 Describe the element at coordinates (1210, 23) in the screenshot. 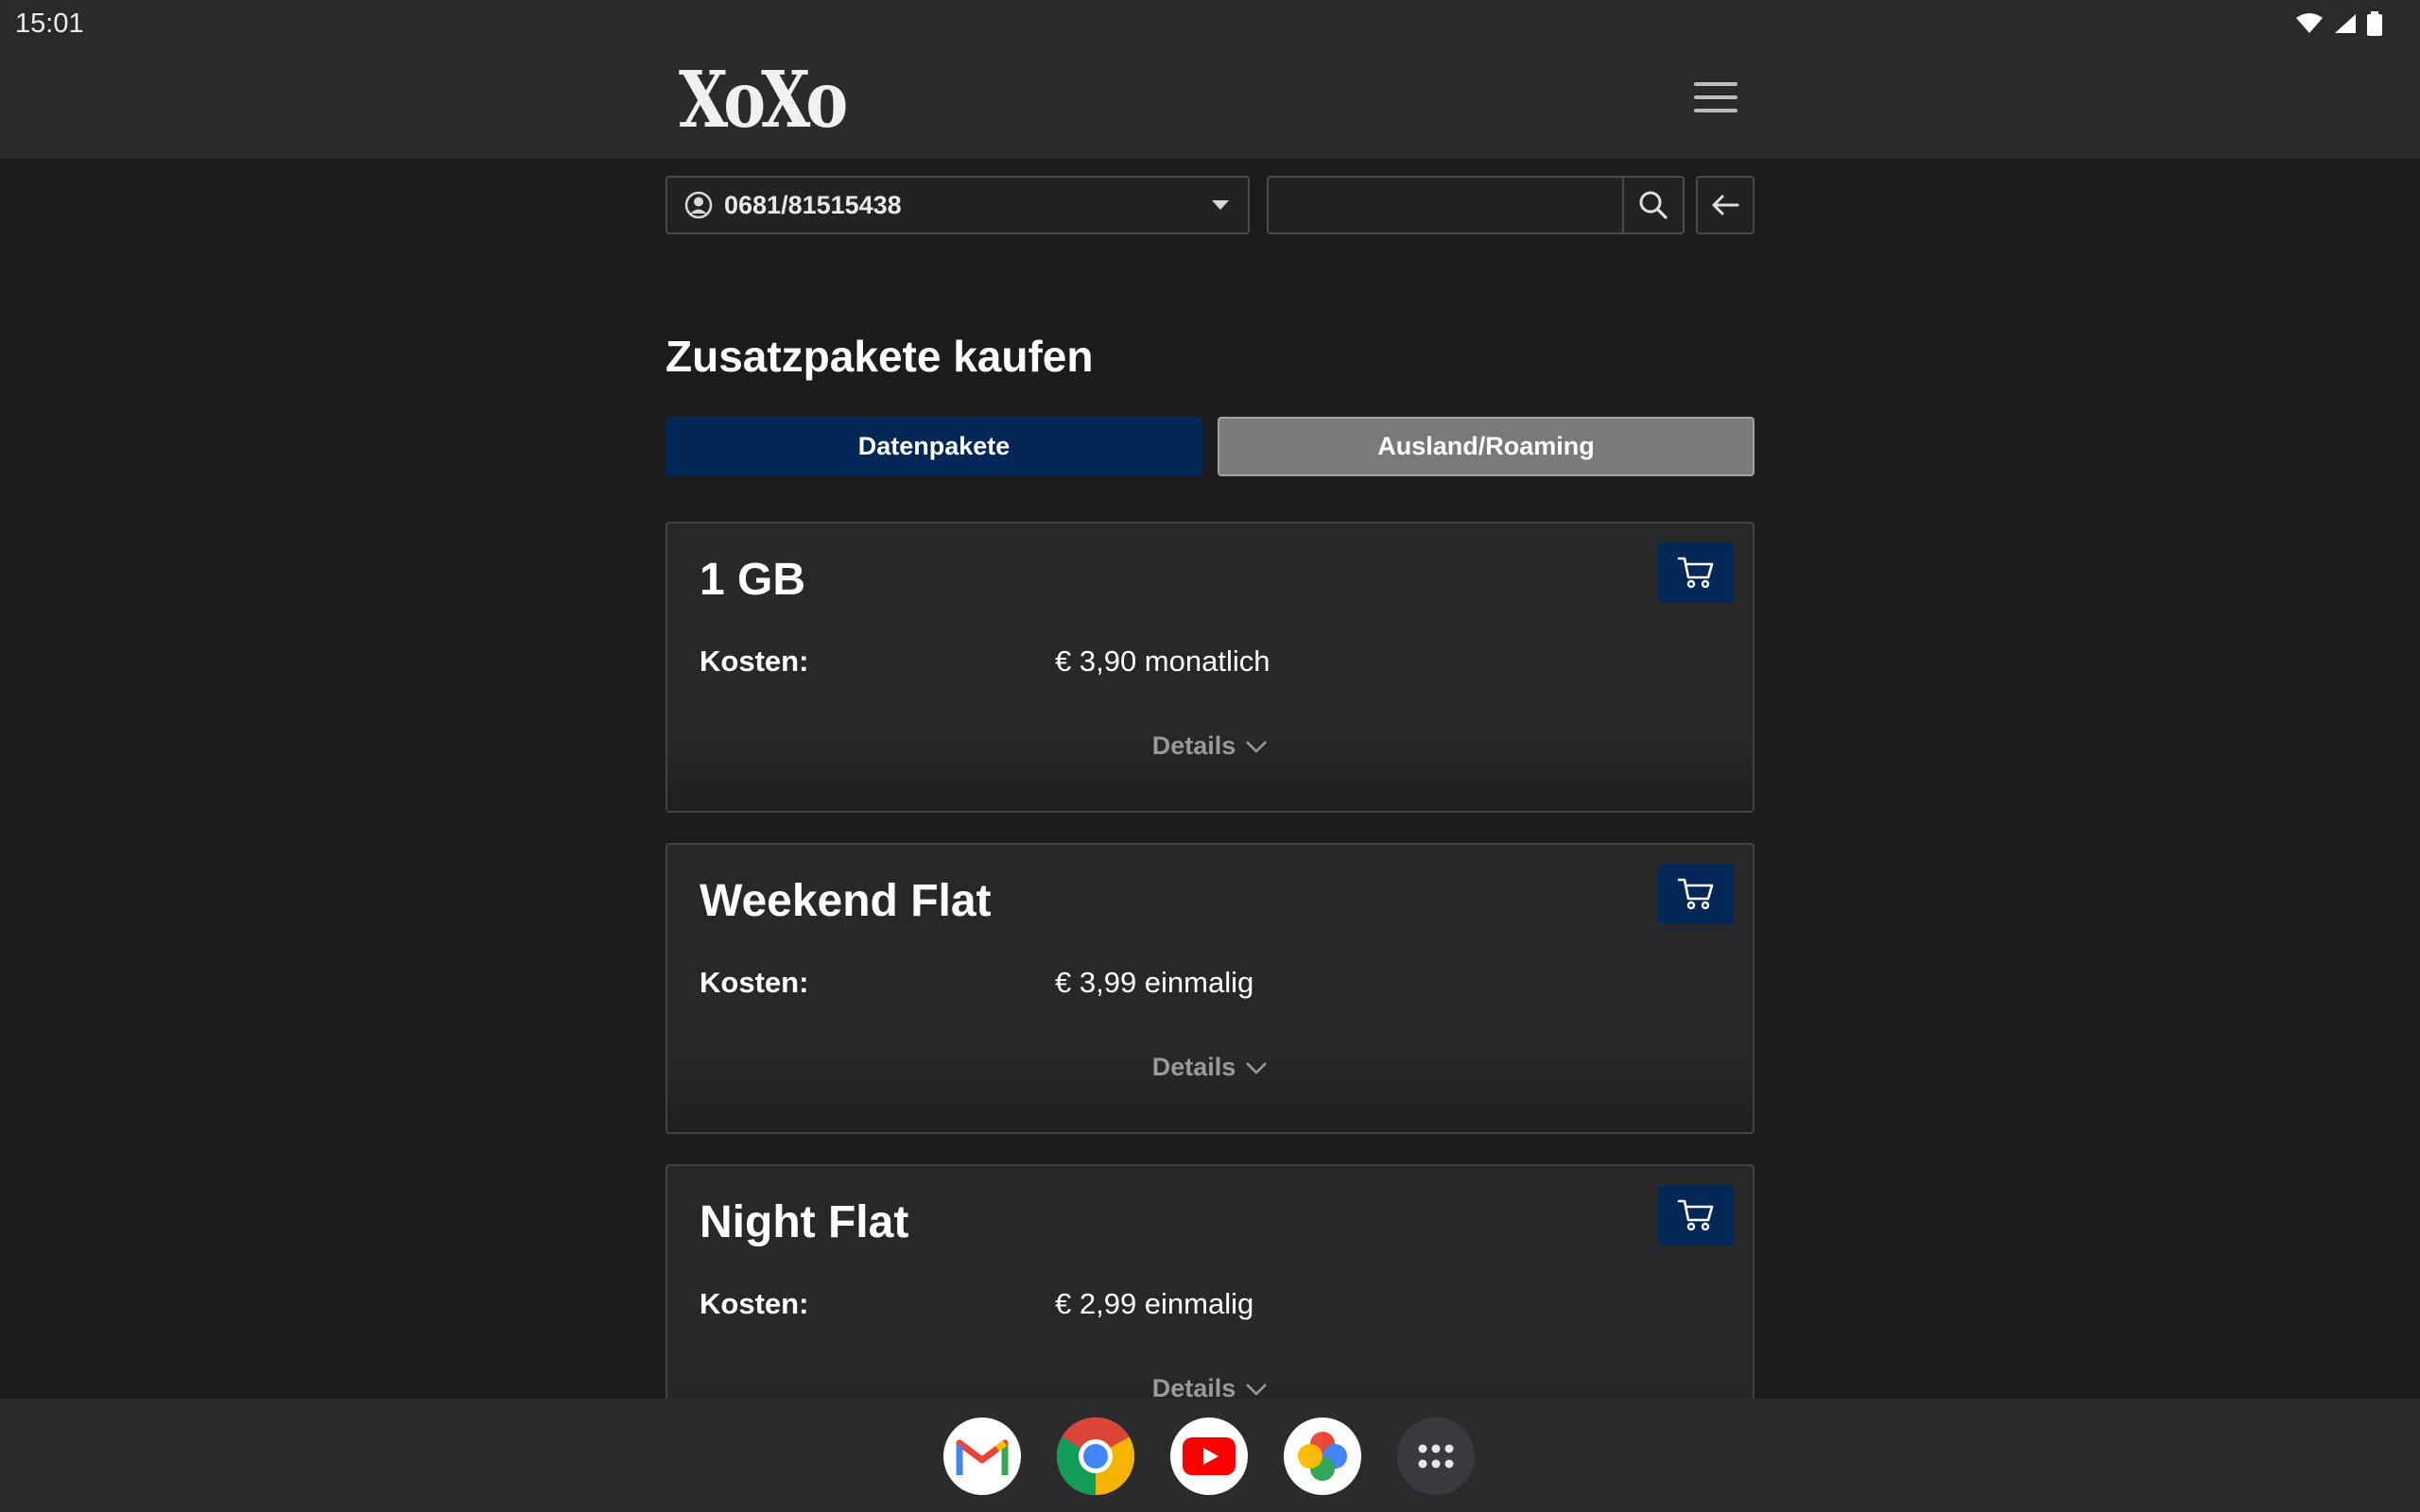

I see `status-bar: 15:01` at that location.